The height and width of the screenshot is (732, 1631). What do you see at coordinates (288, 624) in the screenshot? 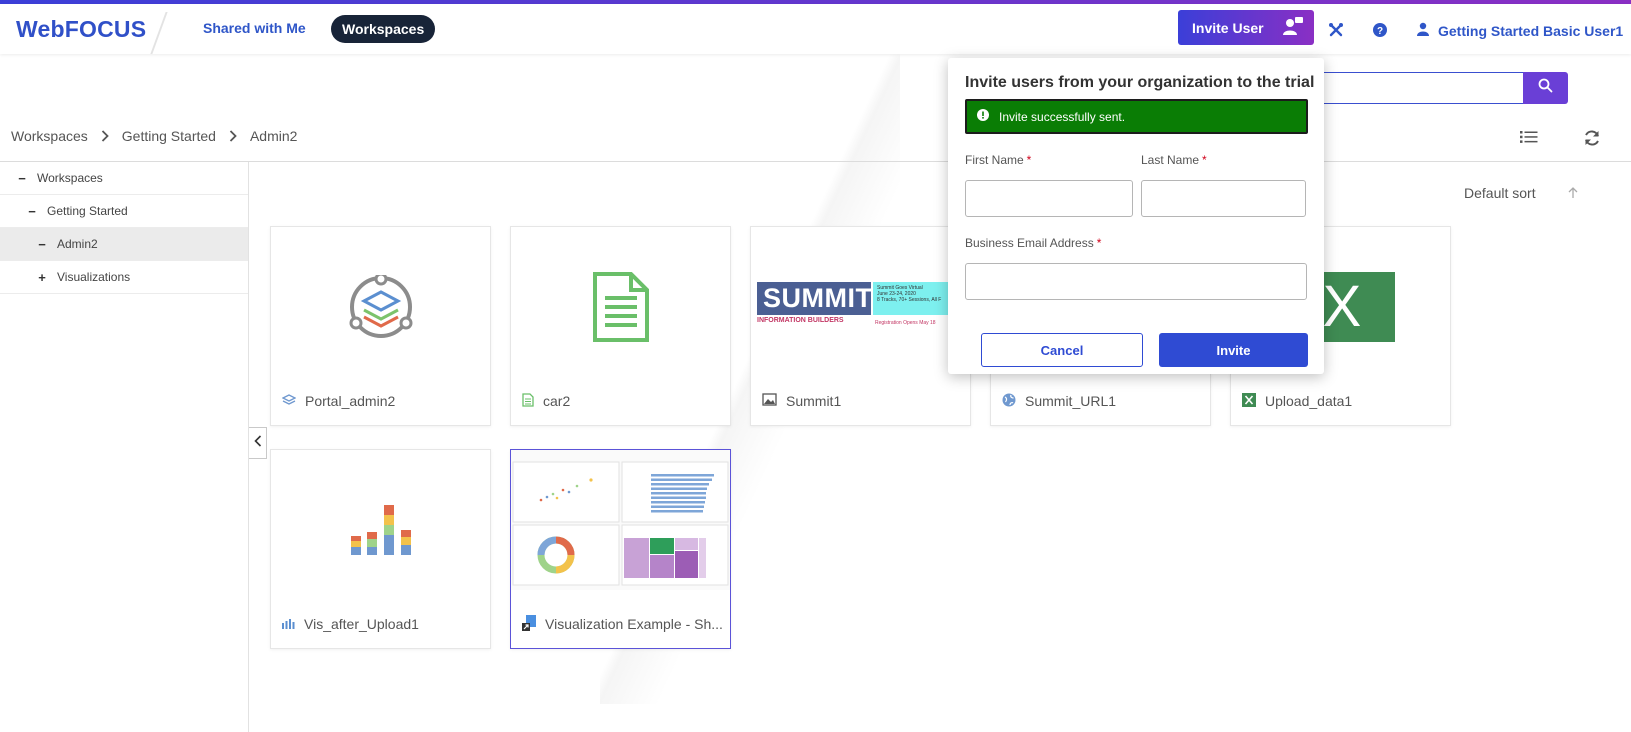
I see `bar-chart-icon` at bounding box center [288, 624].